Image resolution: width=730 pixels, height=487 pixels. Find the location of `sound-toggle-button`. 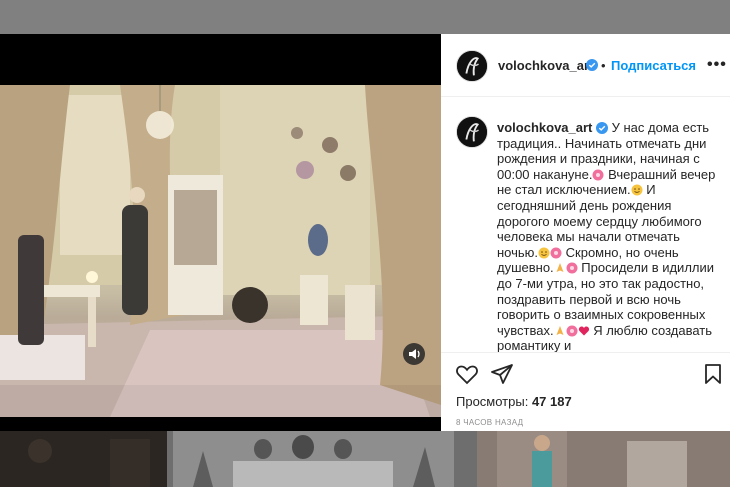

sound-toggle-button is located at coordinates (414, 354).